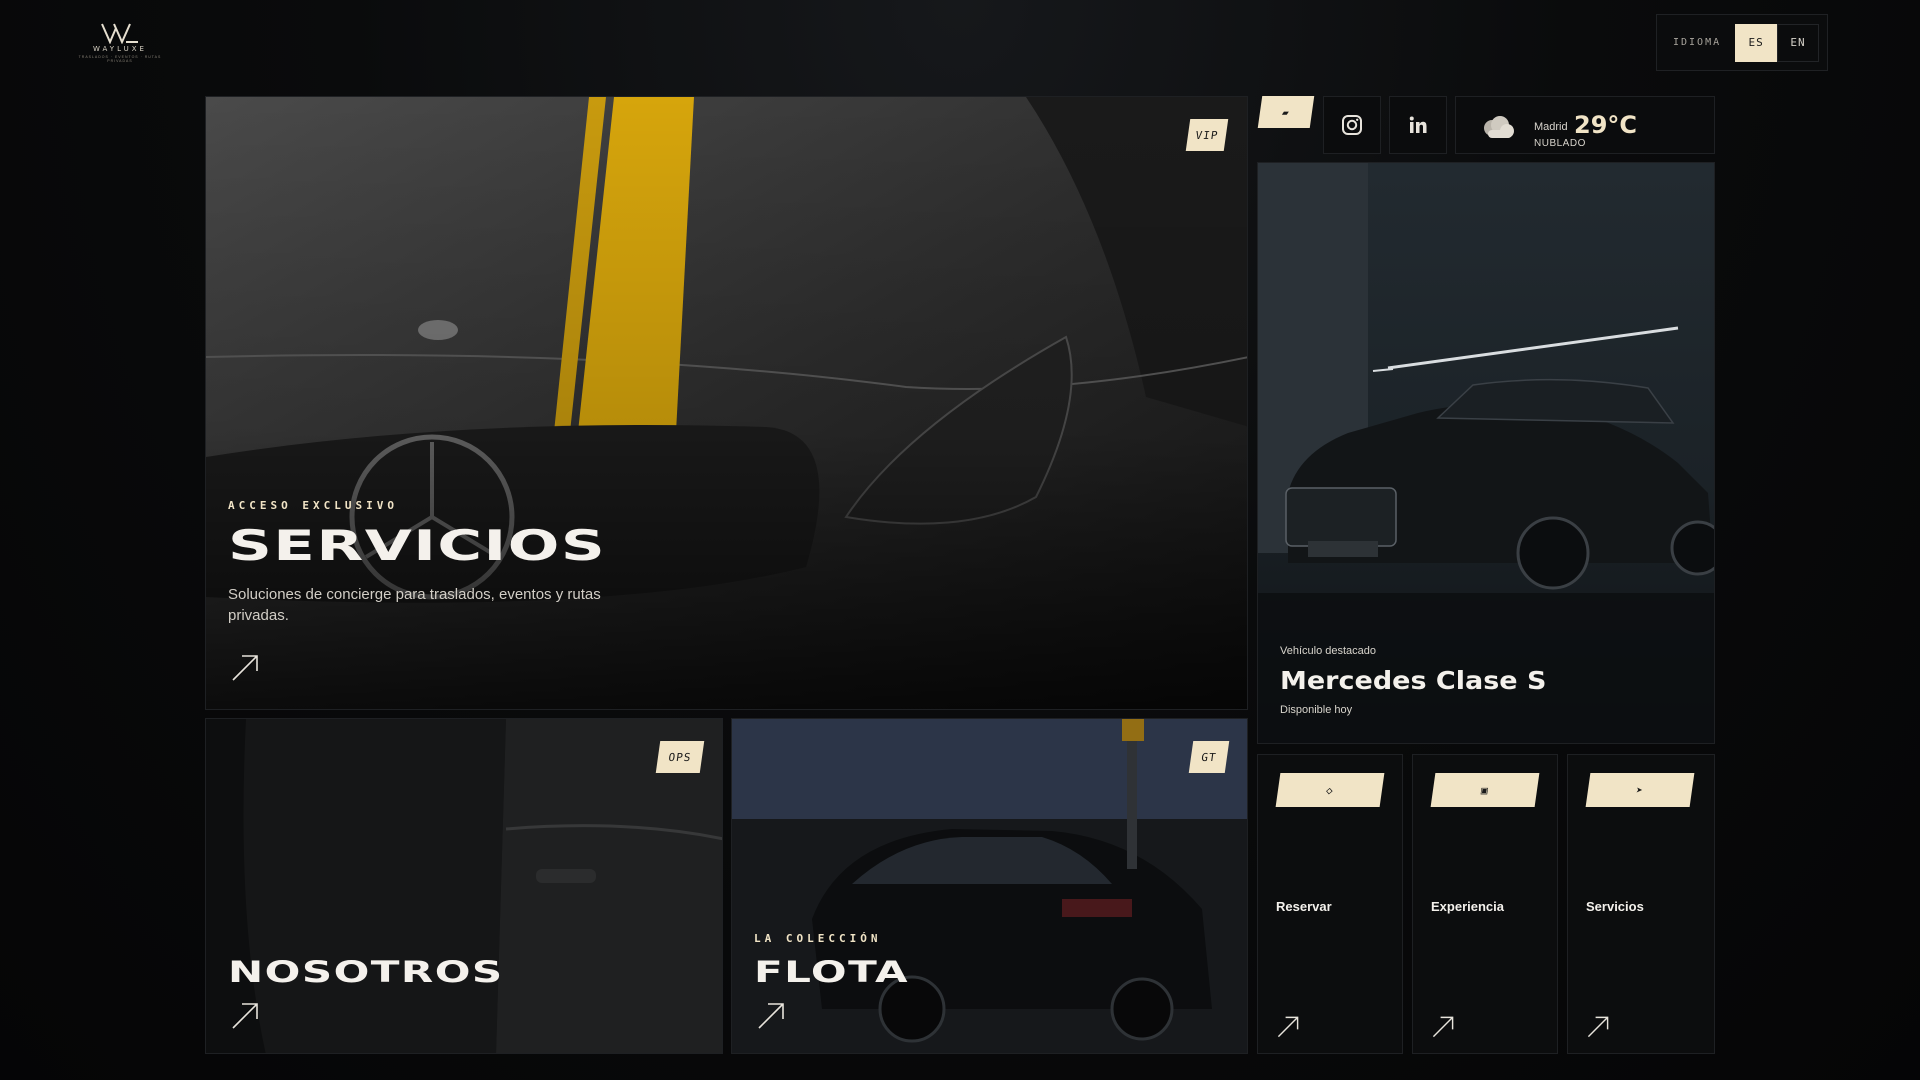 Image resolution: width=1920 pixels, height=1080 pixels. I want to click on weather-city: Madrid, so click(1551, 127).